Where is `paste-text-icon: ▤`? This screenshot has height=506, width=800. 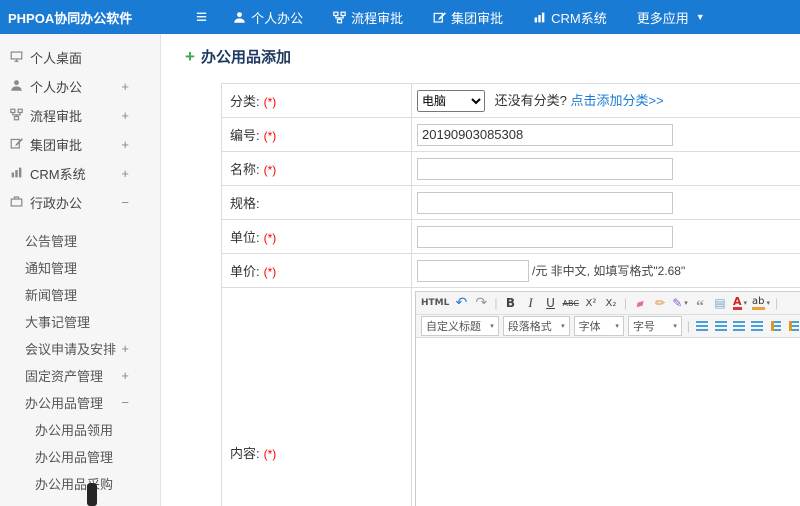 paste-text-icon: ▤ is located at coordinates (720, 303).